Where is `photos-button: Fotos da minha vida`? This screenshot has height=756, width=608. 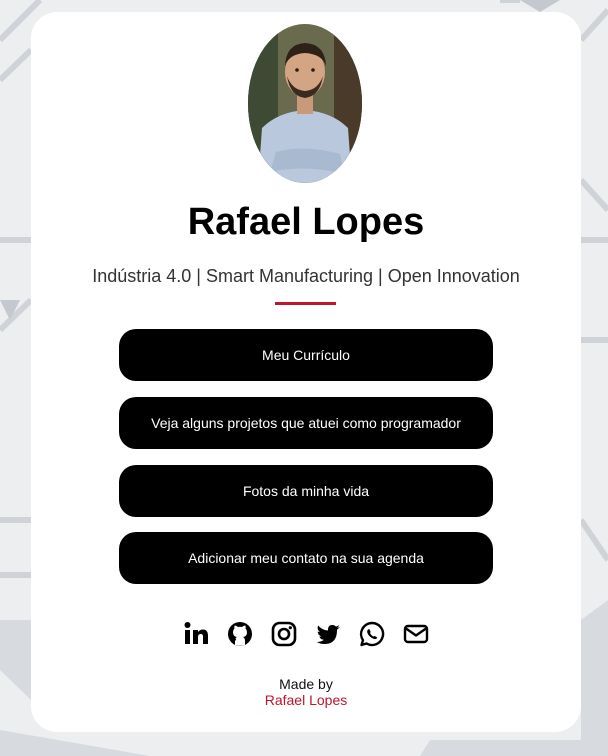
photos-button: Fotos da minha vida is located at coordinates (306, 491).